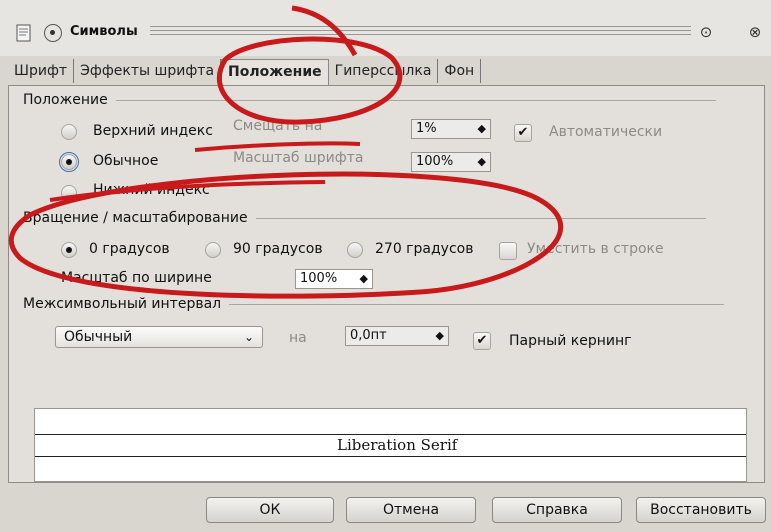 This screenshot has height=532, width=771. What do you see at coordinates (369, 100) in the screenshot?
I see `position-heading: Положение` at bounding box center [369, 100].